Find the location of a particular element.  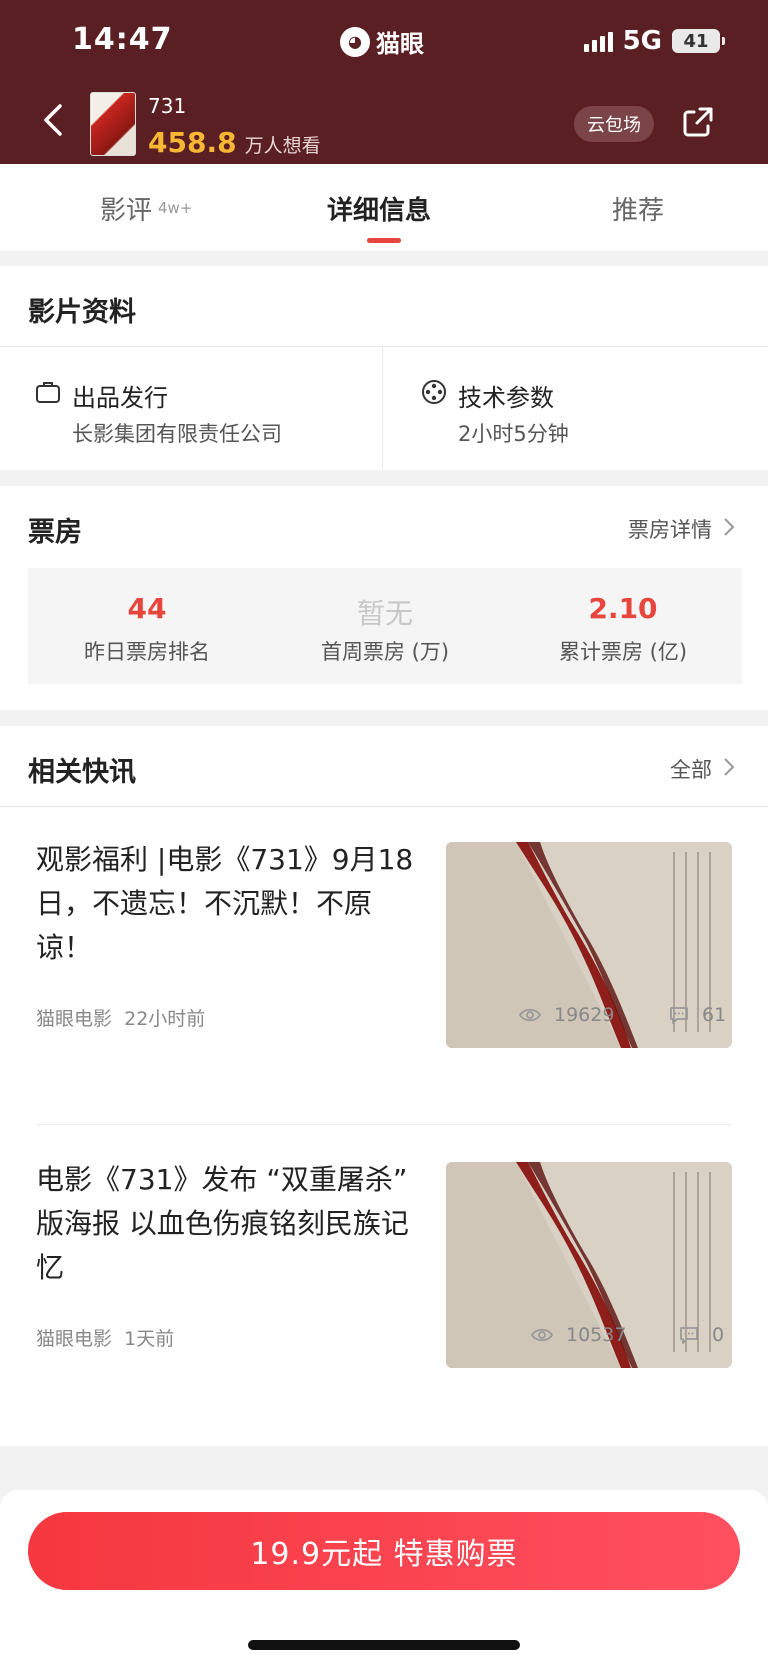

tab-review: 影评 4w+ is located at coordinates (146, 208).